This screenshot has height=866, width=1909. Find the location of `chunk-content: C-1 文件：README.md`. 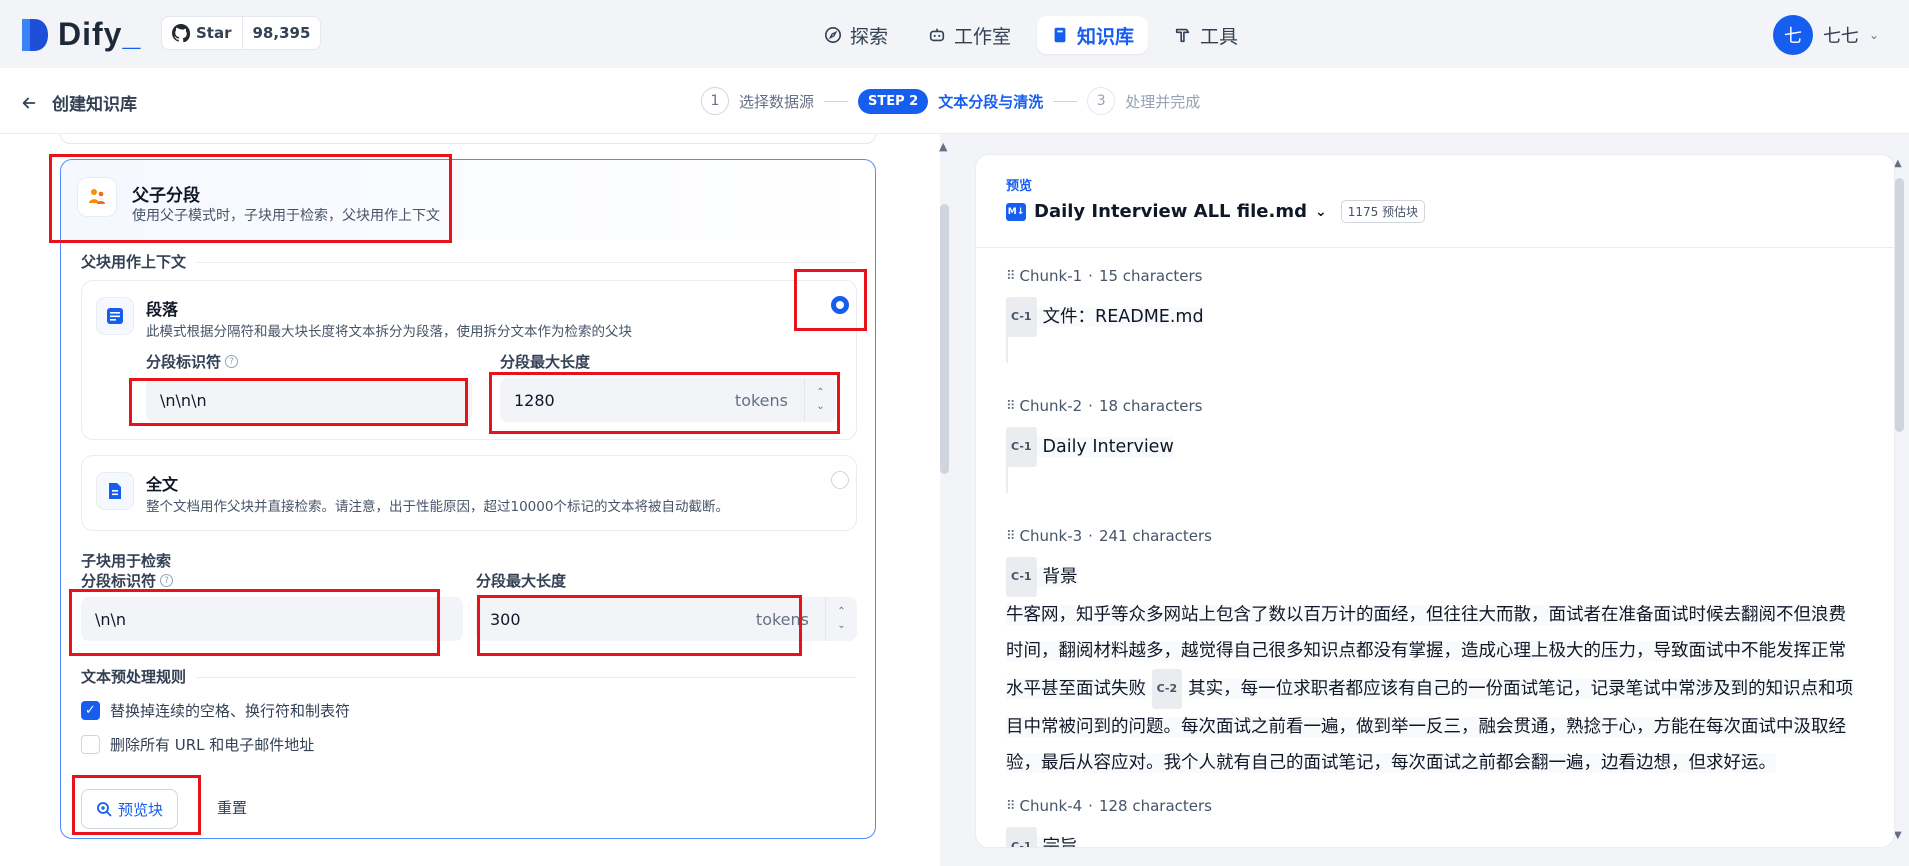

chunk-content: C-1 文件：README.md is located at coordinates (1431, 317).